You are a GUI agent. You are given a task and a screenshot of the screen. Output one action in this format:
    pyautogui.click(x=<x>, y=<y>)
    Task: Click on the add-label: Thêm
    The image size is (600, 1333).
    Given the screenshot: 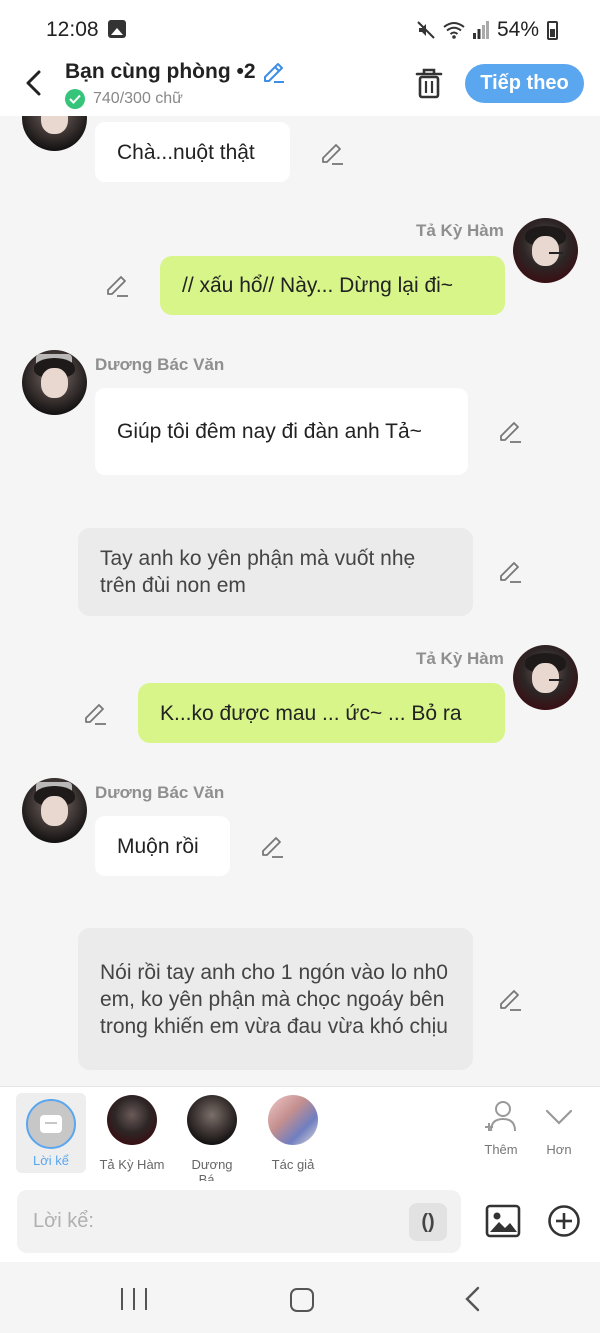 What is the action you would take?
    pyautogui.click(x=501, y=1149)
    